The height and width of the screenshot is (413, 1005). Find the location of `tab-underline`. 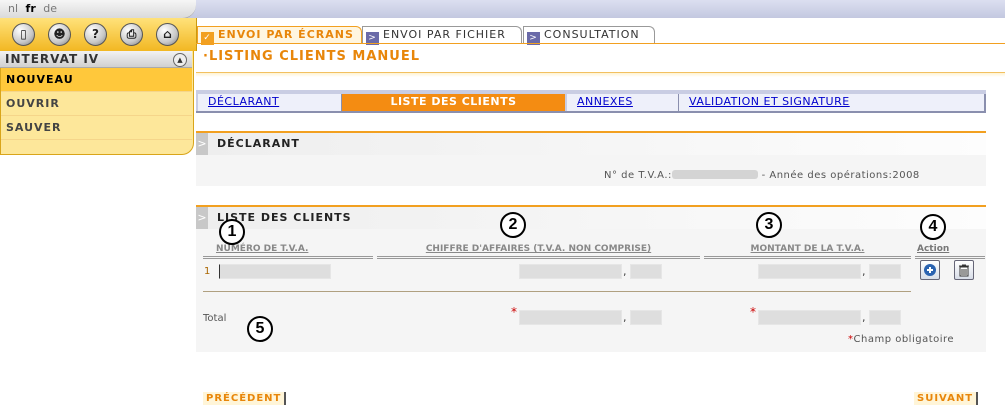

tab-underline is located at coordinates (600, 43).